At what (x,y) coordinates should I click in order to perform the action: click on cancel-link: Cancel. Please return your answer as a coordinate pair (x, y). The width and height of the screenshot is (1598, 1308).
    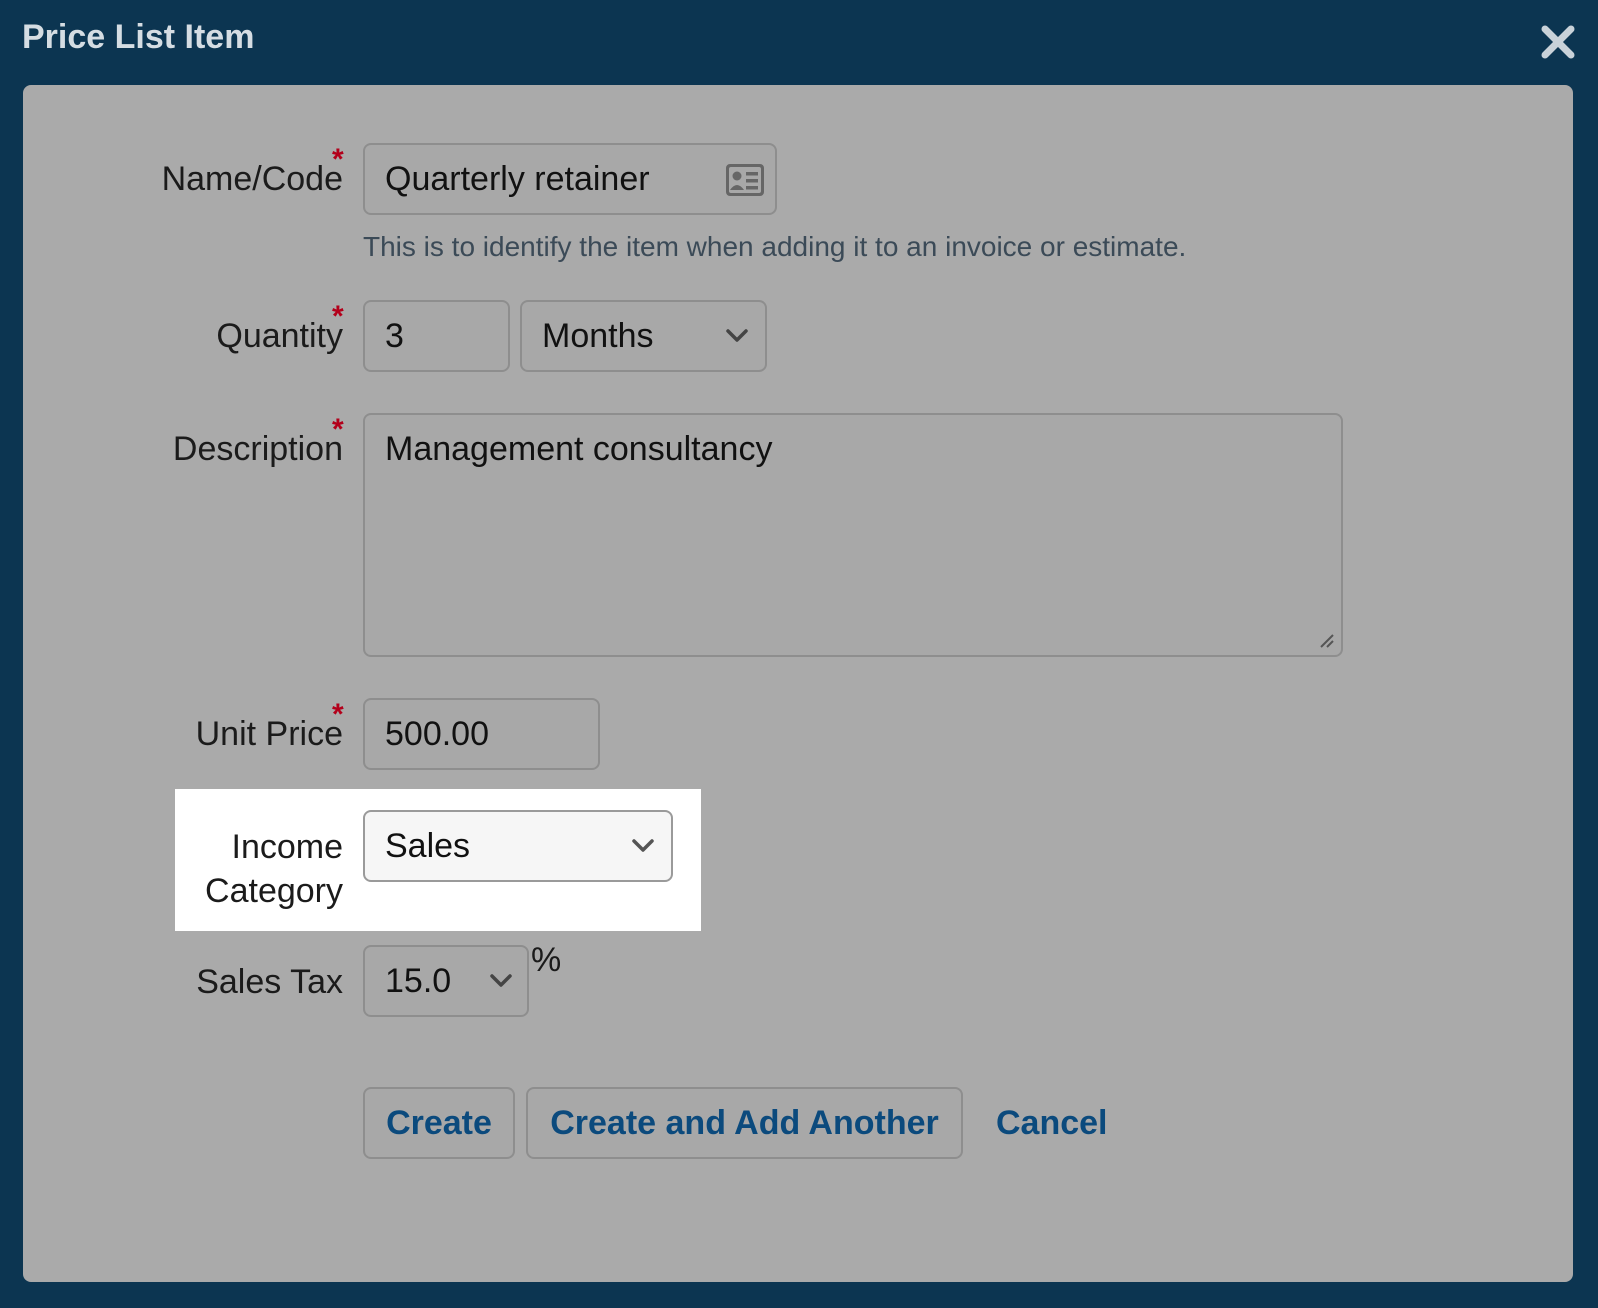
    Looking at the image, I should click on (1052, 1123).